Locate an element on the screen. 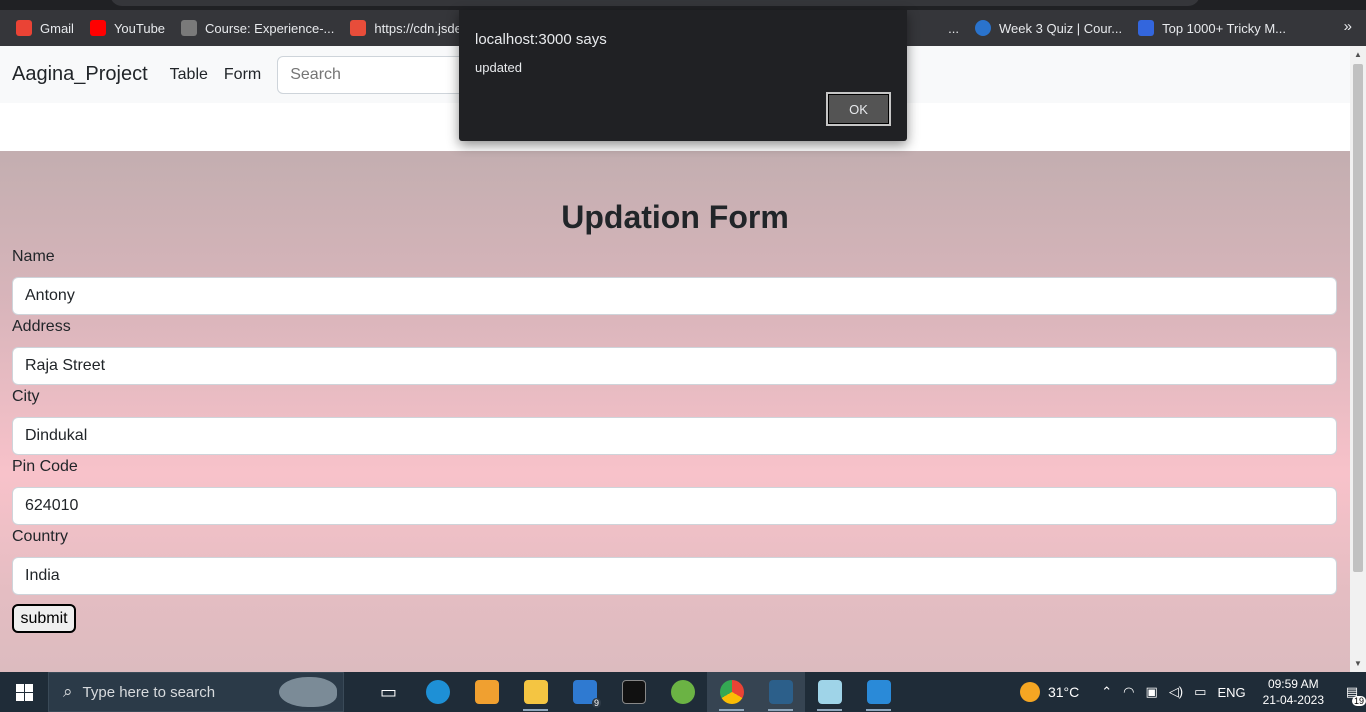 The height and width of the screenshot is (712, 1366). bookmark-gmail: Gmail is located at coordinates (45, 28).